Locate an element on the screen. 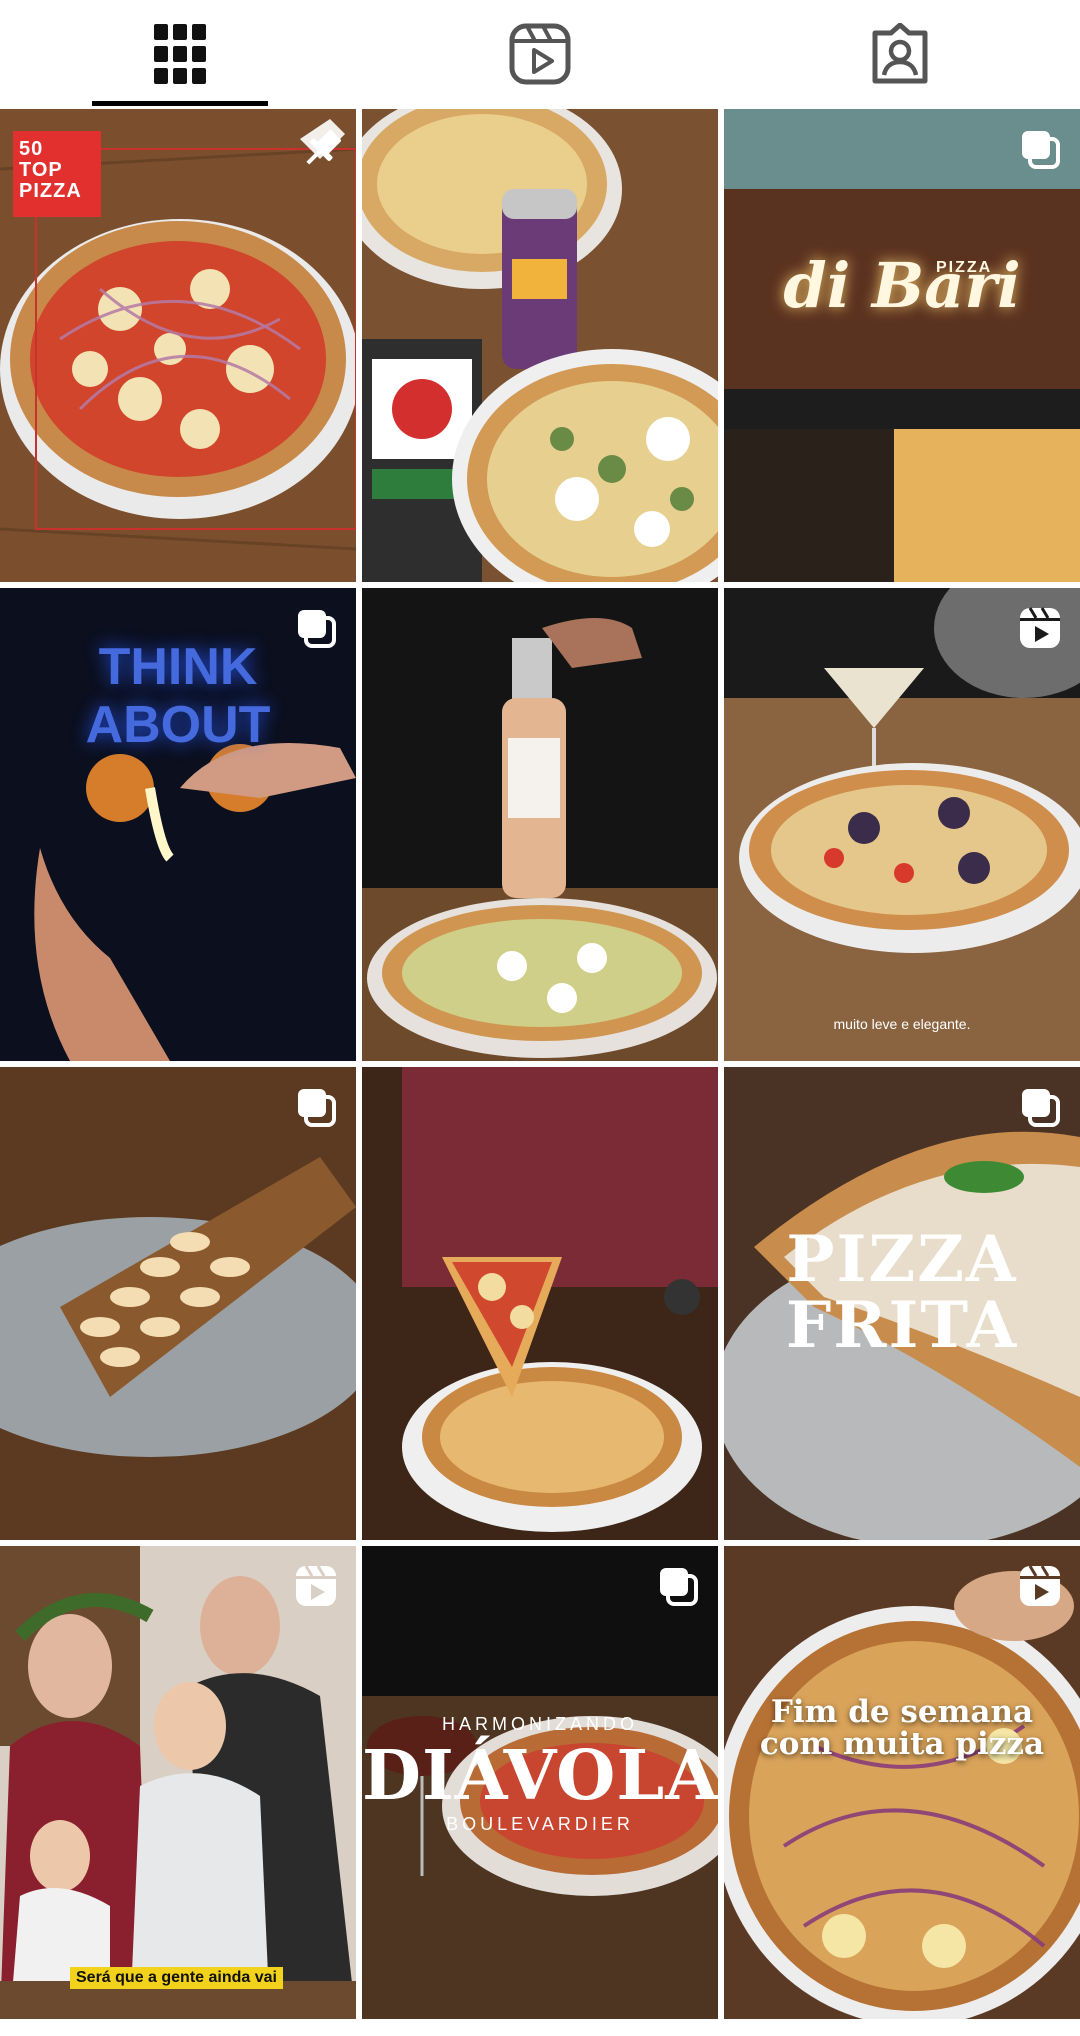  cannoli-photo is located at coordinates (178, 1303).